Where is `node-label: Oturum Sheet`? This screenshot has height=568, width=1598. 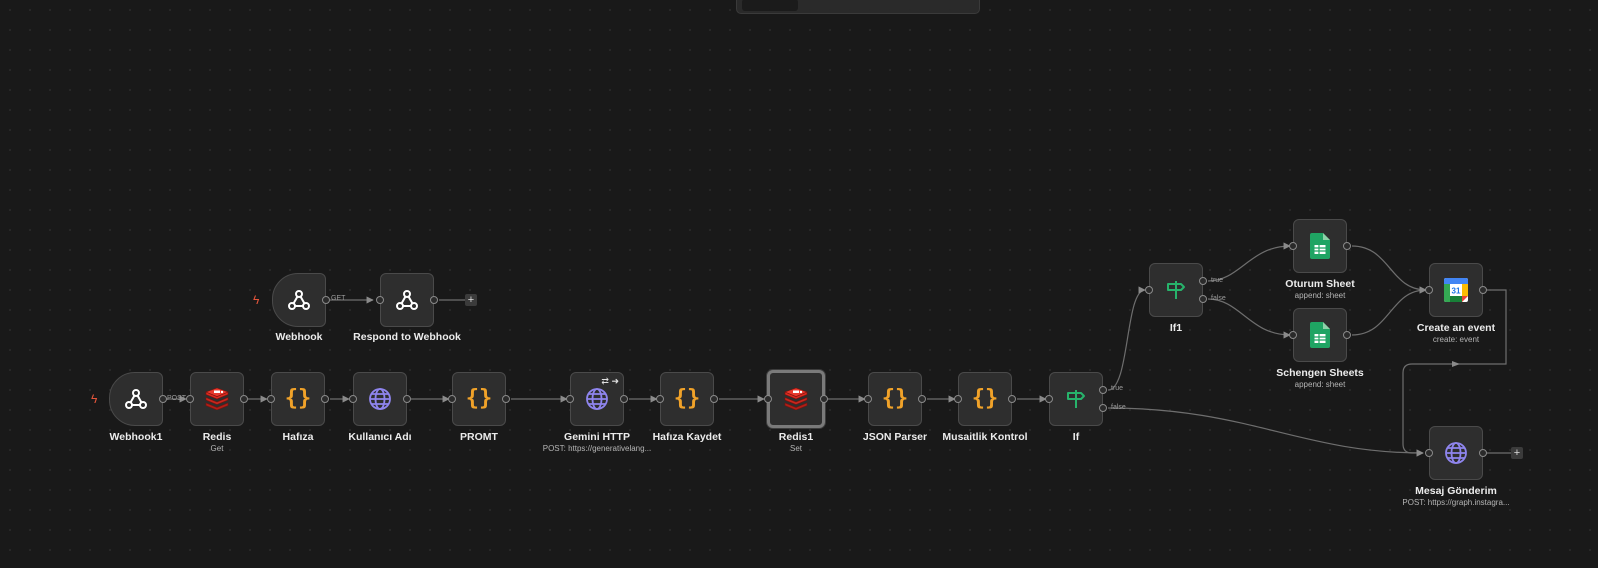
node-label: Oturum Sheet is located at coordinates (1320, 284).